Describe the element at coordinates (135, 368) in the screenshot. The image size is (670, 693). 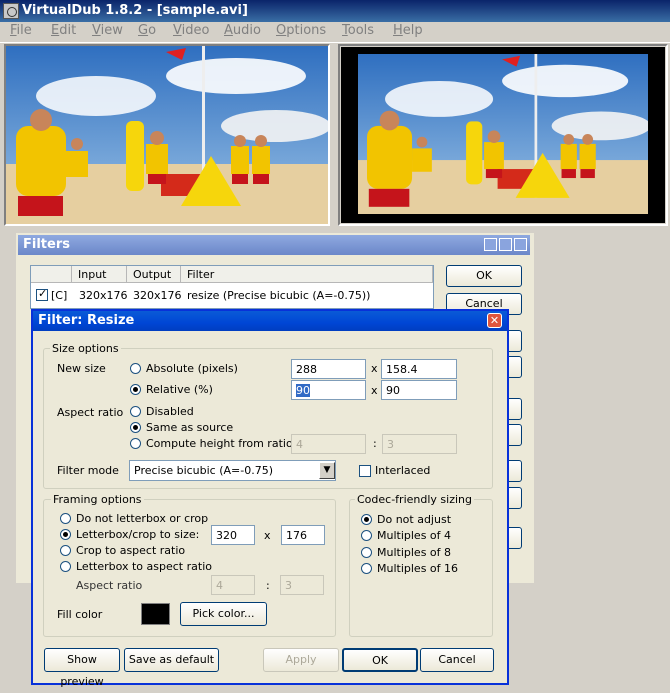
I see `absolute-radio` at that location.